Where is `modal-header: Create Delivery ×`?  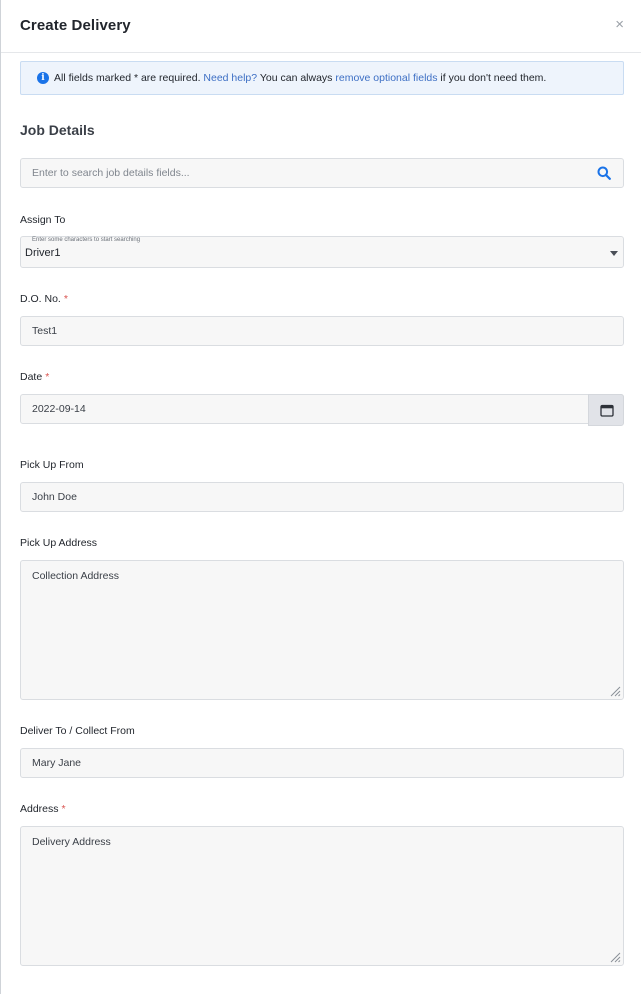 modal-header: Create Delivery × is located at coordinates (321, 26).